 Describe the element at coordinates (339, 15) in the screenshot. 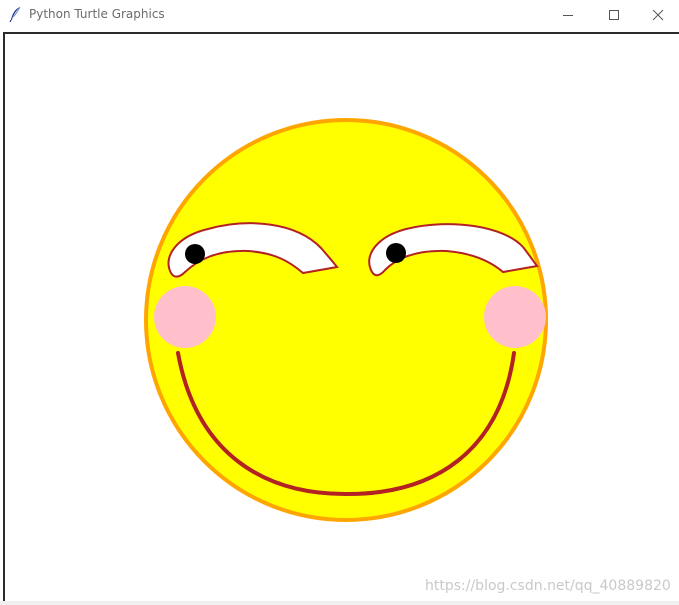

I see `title-bar: Python Turtle Graphics` at that location.